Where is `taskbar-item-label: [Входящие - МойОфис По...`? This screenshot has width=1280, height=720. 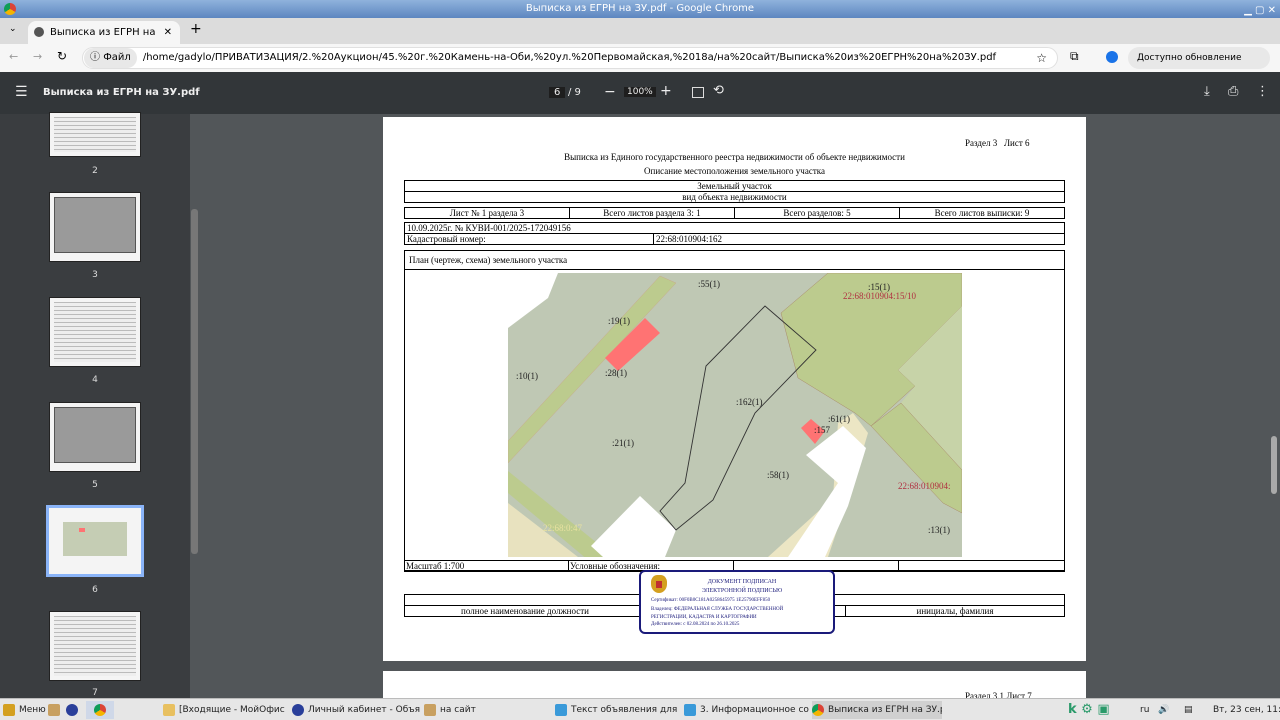
taskbar-item-label: [Входящие - МойОфис По... is located at coordinates (233, 710).